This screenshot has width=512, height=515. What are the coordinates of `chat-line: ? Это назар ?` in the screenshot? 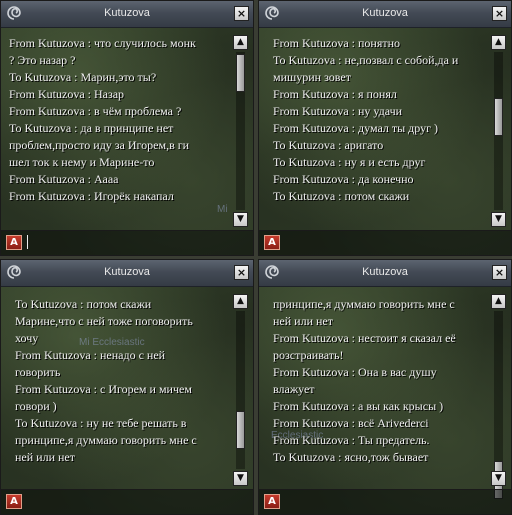 It's located at (42, 60).